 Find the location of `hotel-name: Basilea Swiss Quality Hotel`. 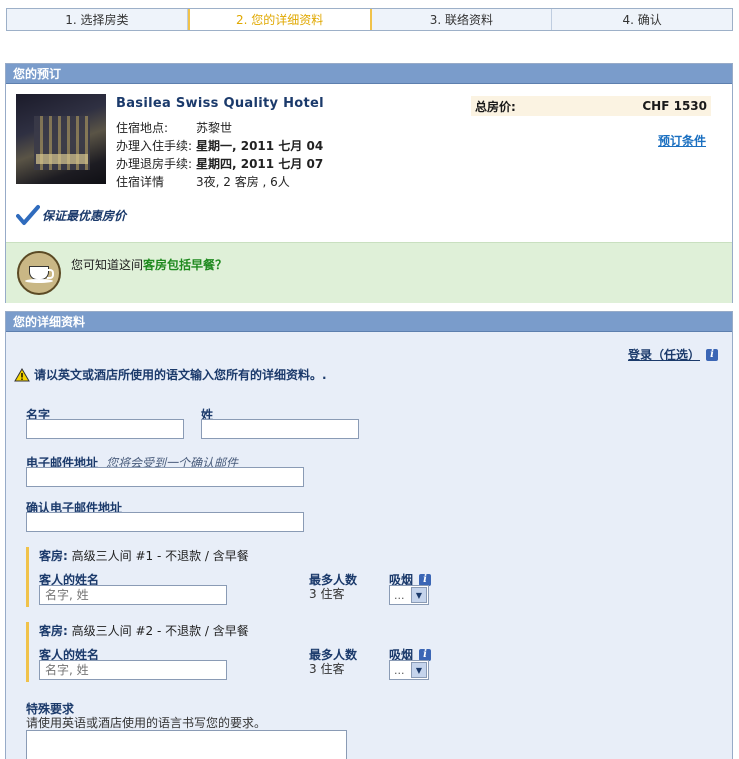

hotel-name: Basilea Swiss Quality Hotel is located at coordinates (220, 103).